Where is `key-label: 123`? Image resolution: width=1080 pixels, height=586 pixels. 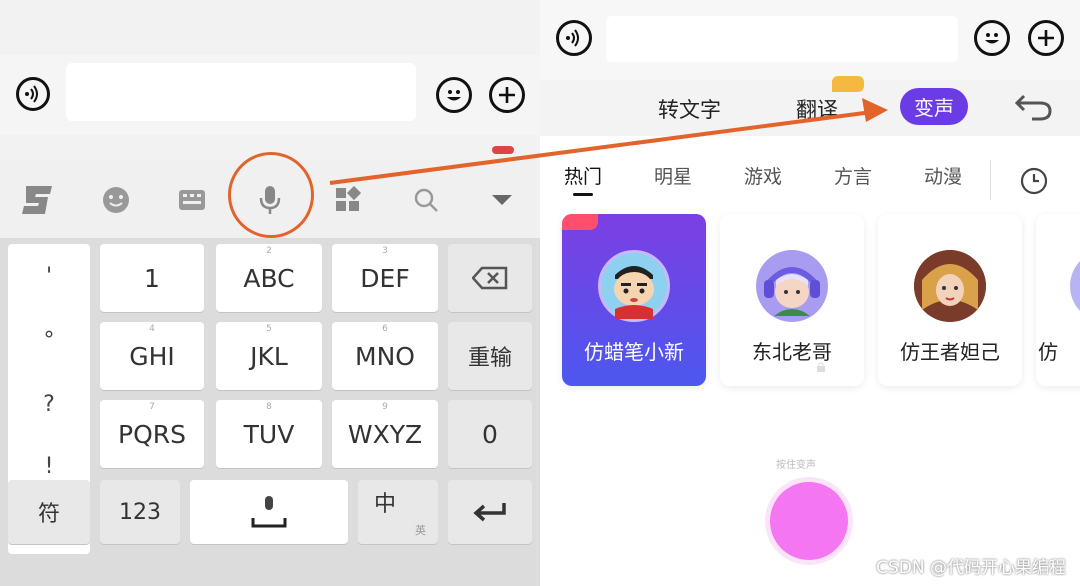 key-label: 123 is located at coordinates (140, 512).